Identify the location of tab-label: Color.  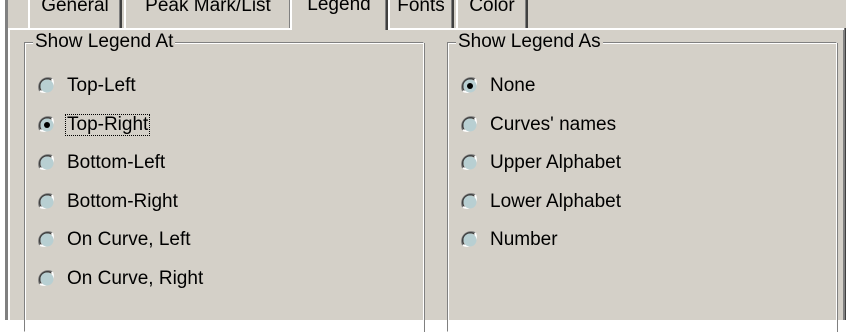
(492, 8).